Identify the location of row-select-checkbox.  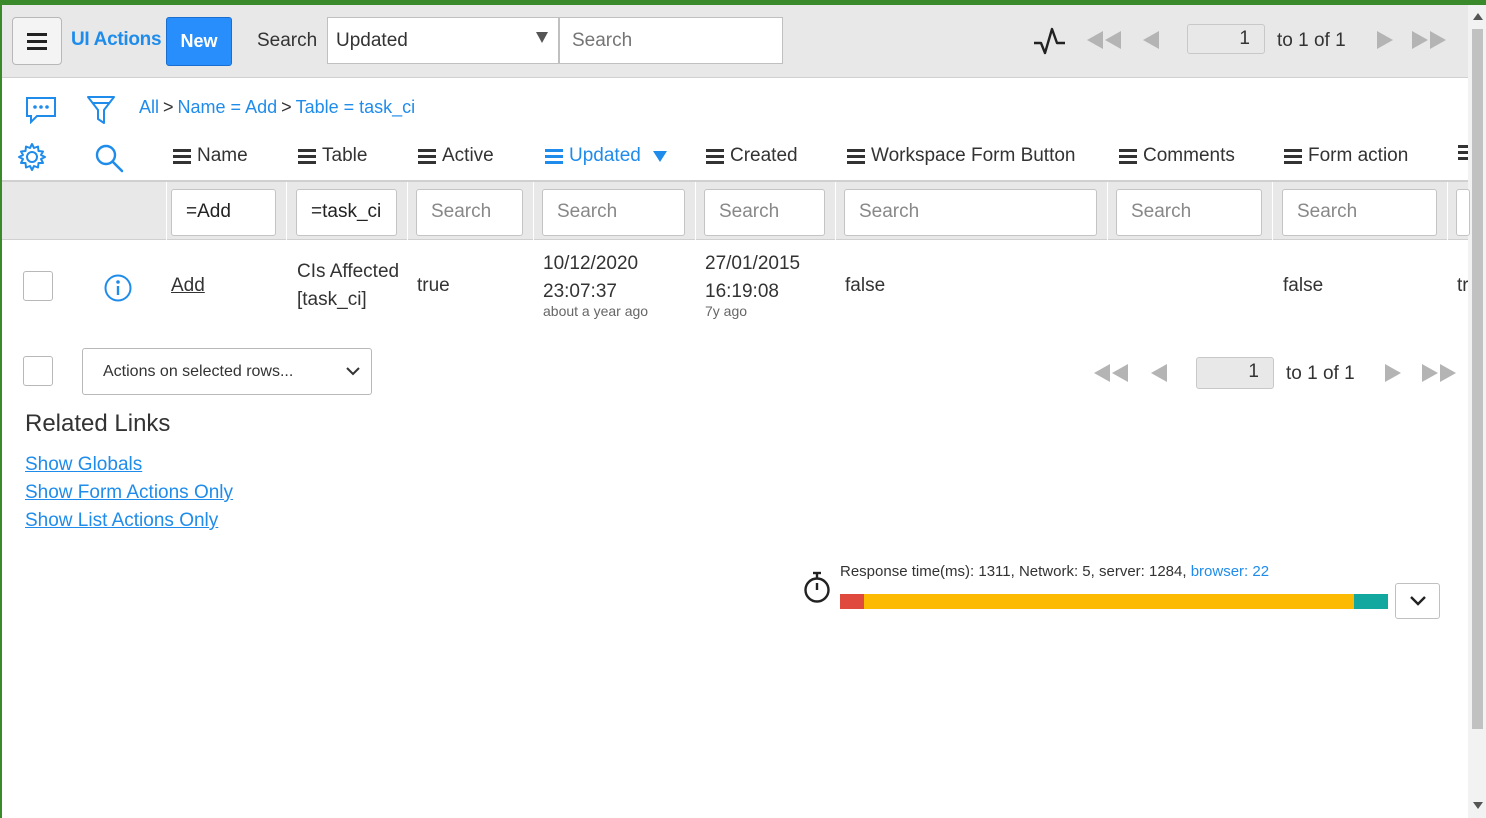
(38, 286).